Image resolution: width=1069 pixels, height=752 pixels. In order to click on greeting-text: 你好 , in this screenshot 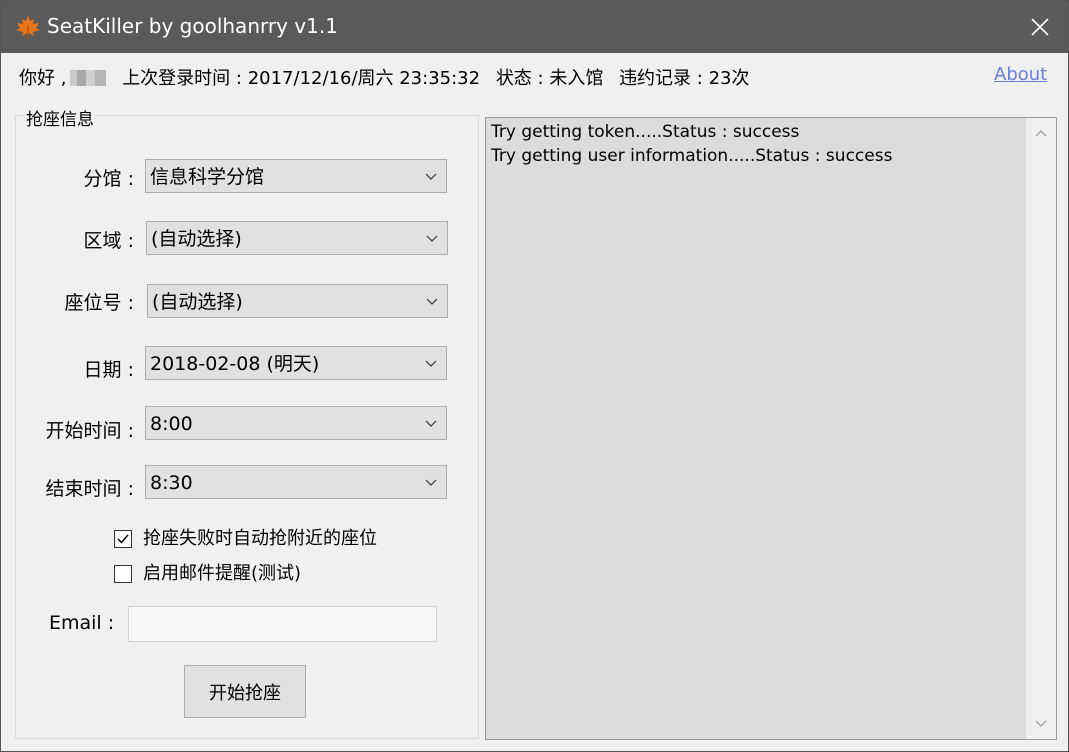, I will do `click(43, 78)`.